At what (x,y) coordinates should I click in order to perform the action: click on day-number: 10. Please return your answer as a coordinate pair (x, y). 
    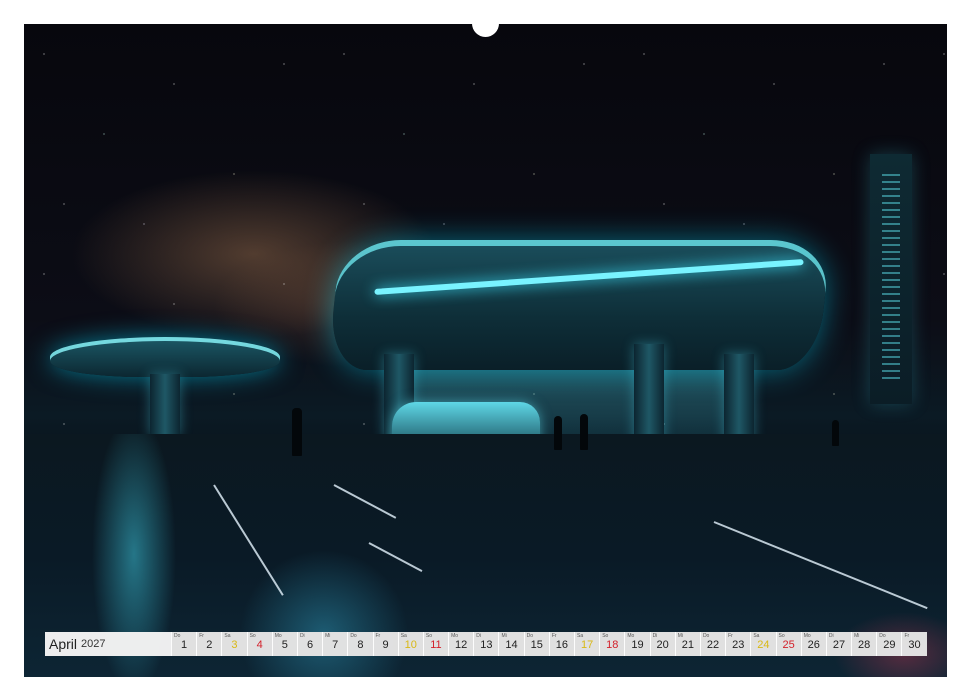
    Looking at the image, I should click on (410, 645).